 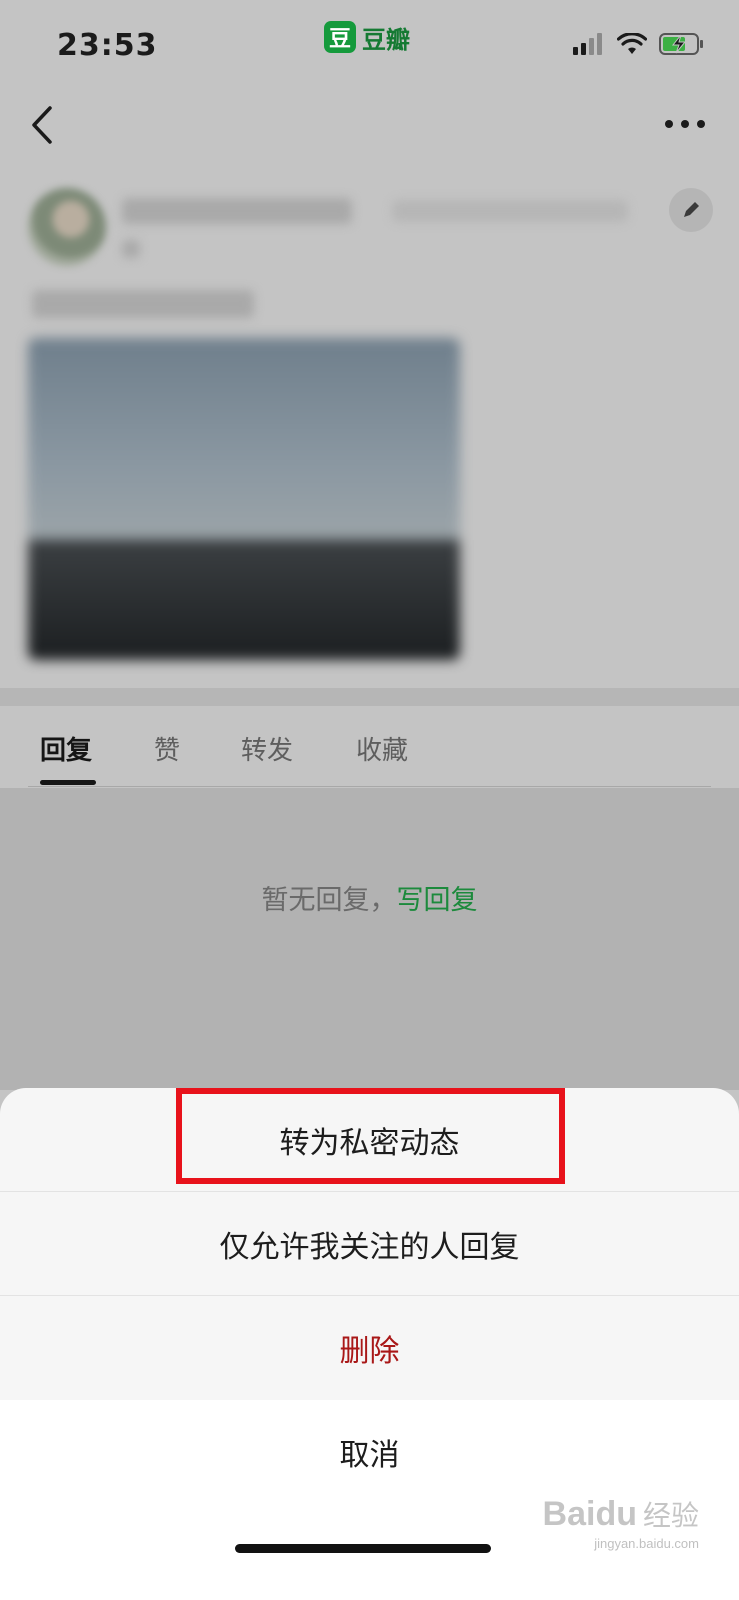 I want to click on avatar, so click(x=67, y=227).